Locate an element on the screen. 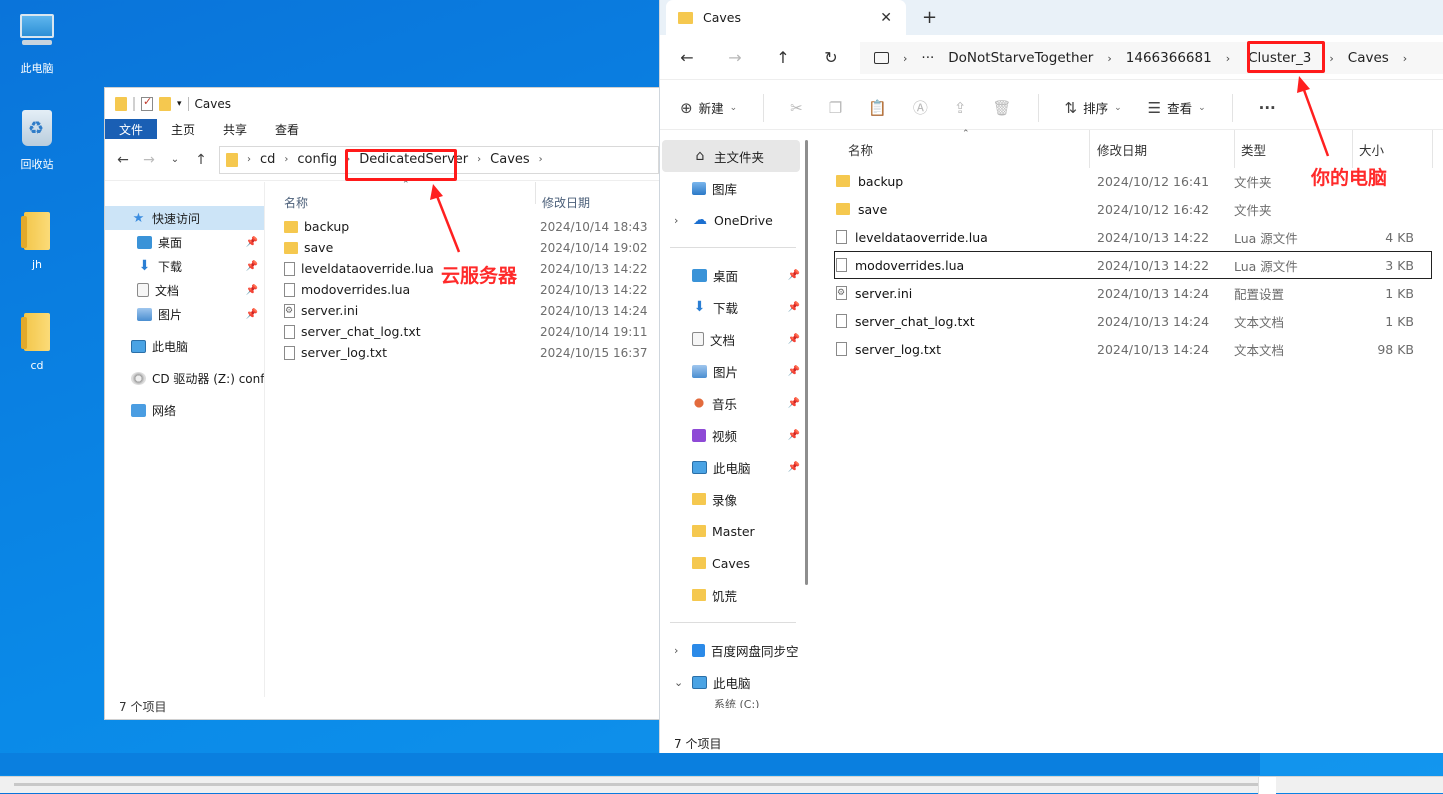 This screenshot has width=1443, height=794. annotation-arrows is located at coordinates (880, 164).